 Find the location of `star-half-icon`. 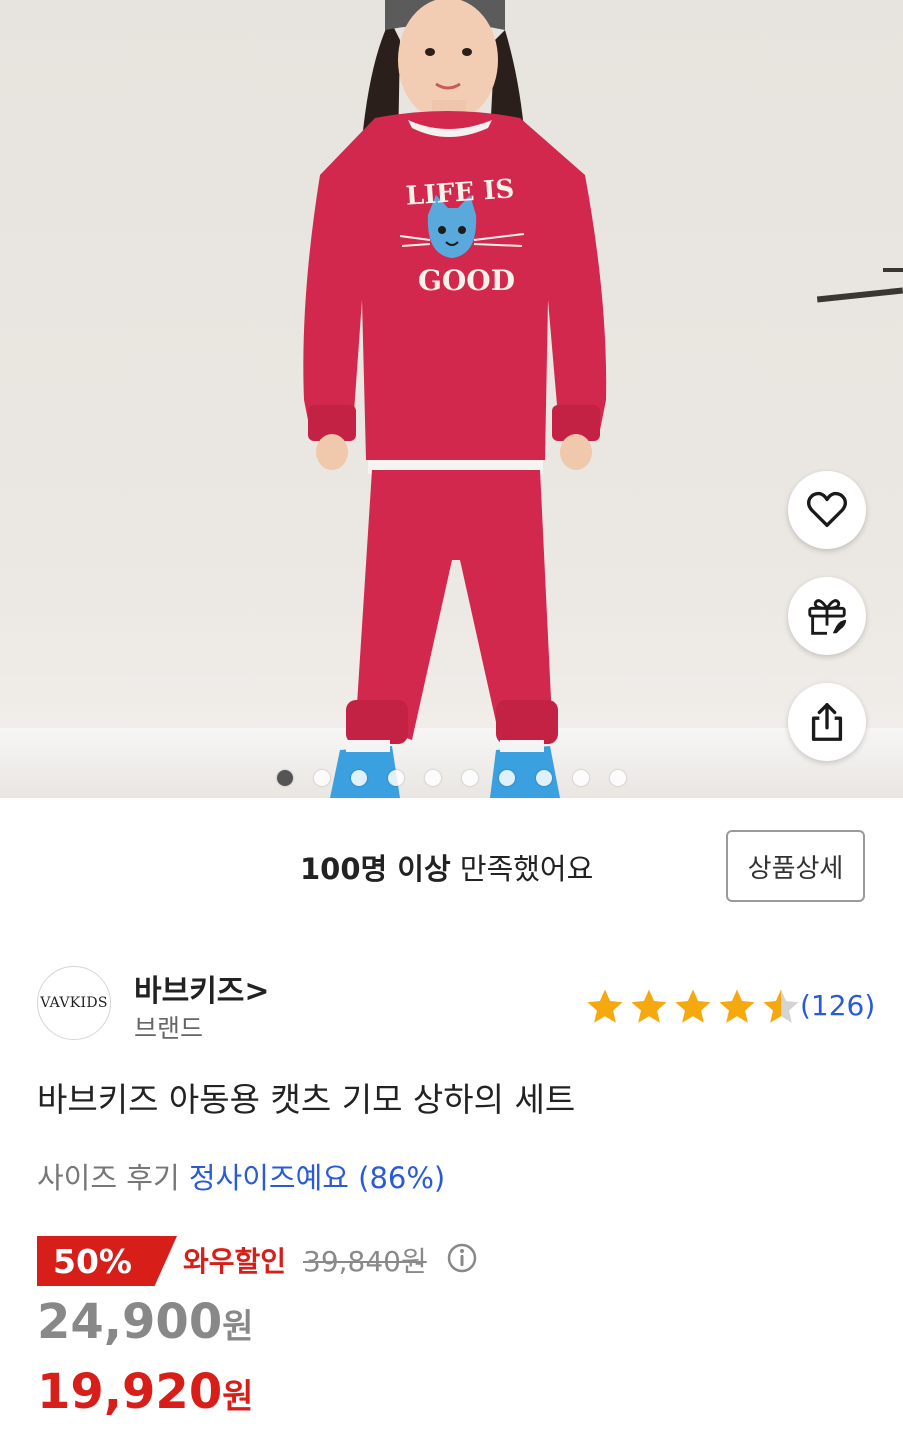

star-half-icon is located at coordinates (781, 1006).